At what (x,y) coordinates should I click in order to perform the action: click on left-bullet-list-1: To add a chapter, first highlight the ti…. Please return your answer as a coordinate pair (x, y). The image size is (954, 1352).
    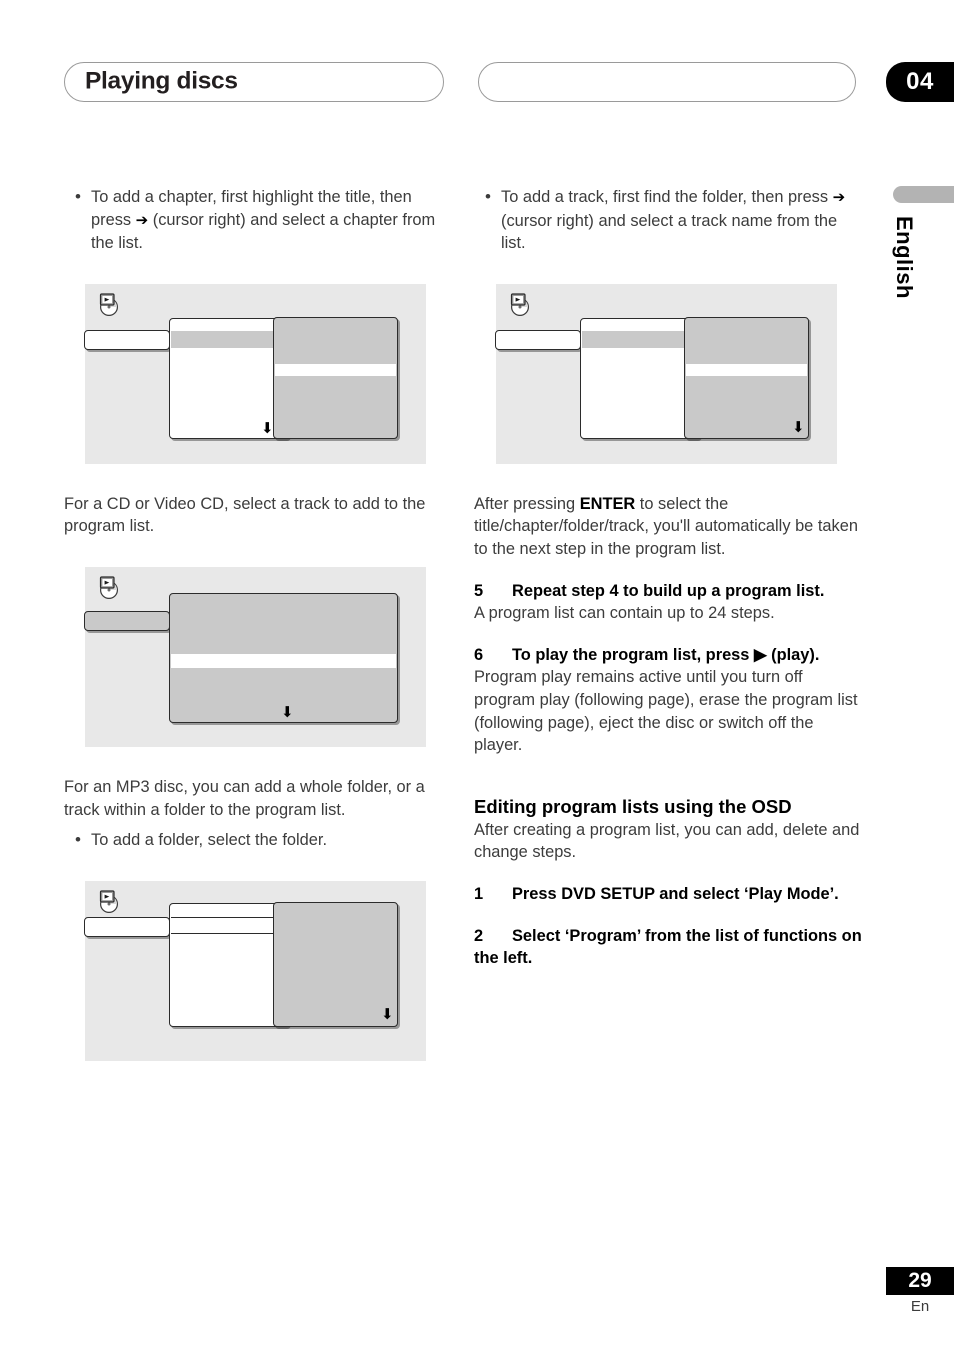
    Looking at the image, I should click on (258, 220).